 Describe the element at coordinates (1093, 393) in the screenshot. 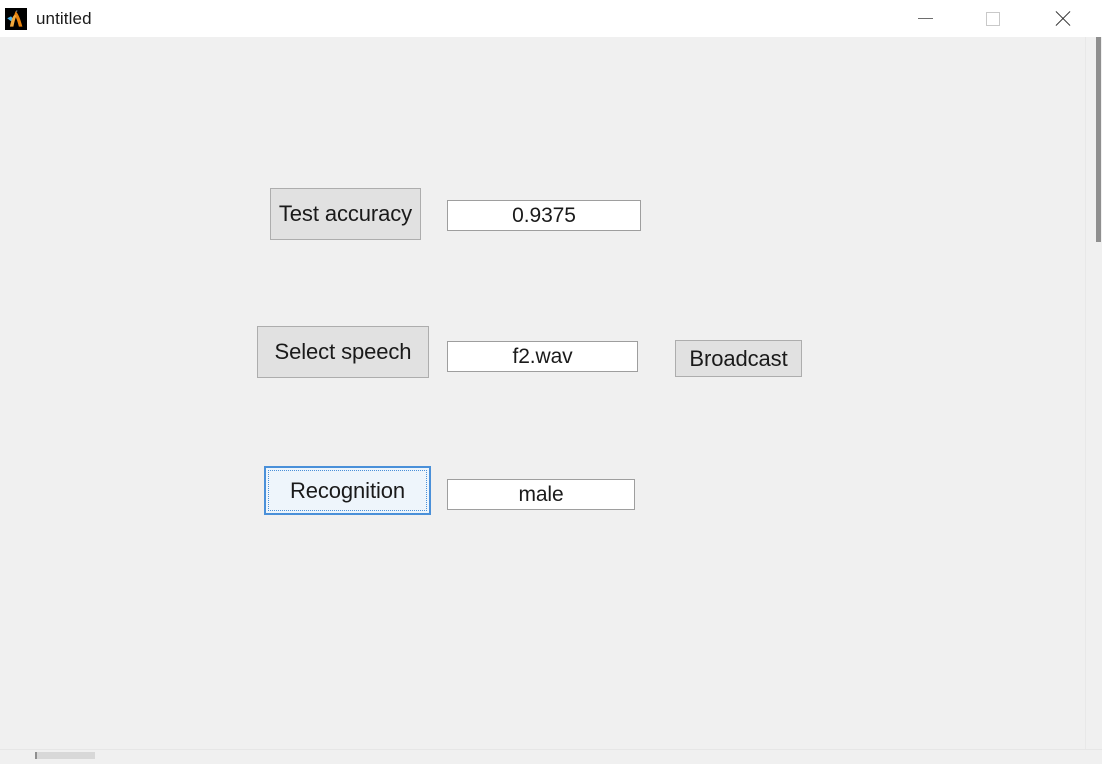

I see `vertical-scrollbar` at that location.